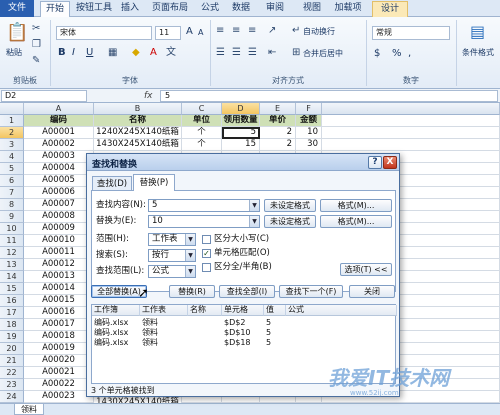 This screenshot has width=500, height=415. I want to click on replace-with-input: 10 ▼, so click(204, 221).